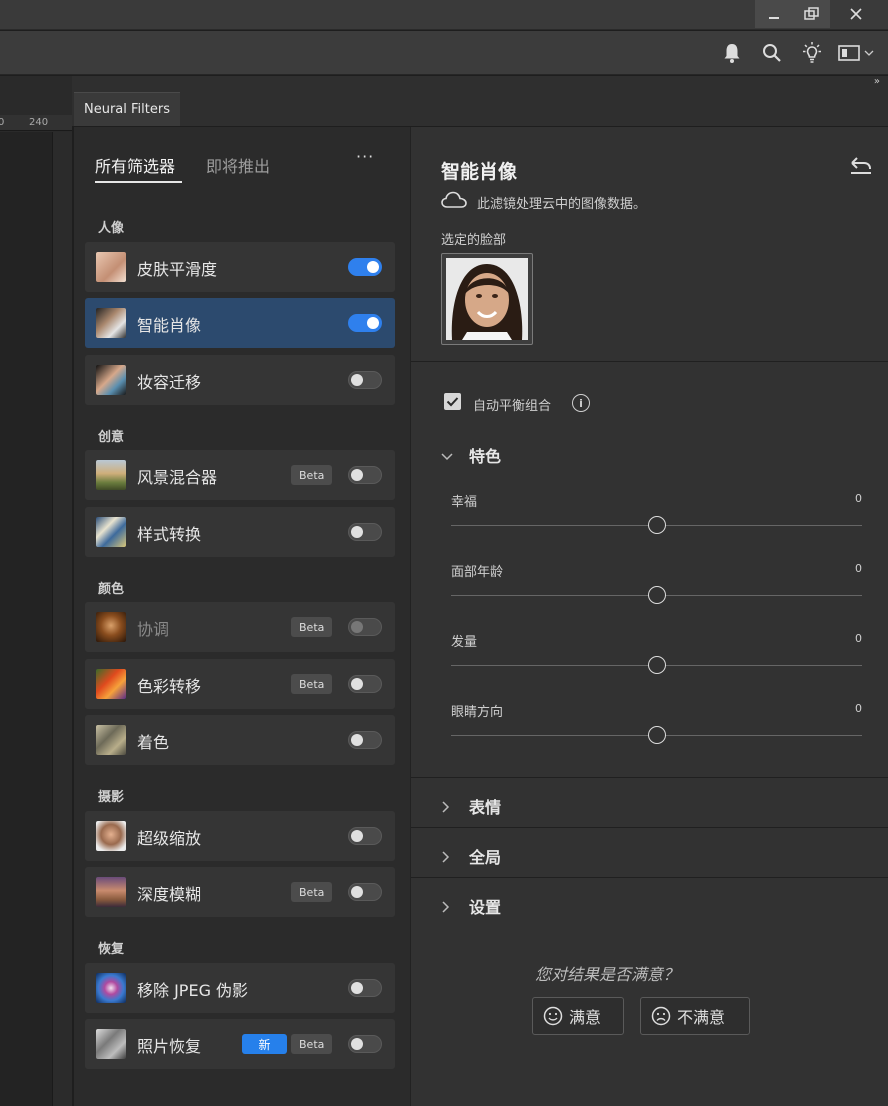 The height and width of the screenshot is (1106, 888). I want to click on minimize-button, so click(774, 14).